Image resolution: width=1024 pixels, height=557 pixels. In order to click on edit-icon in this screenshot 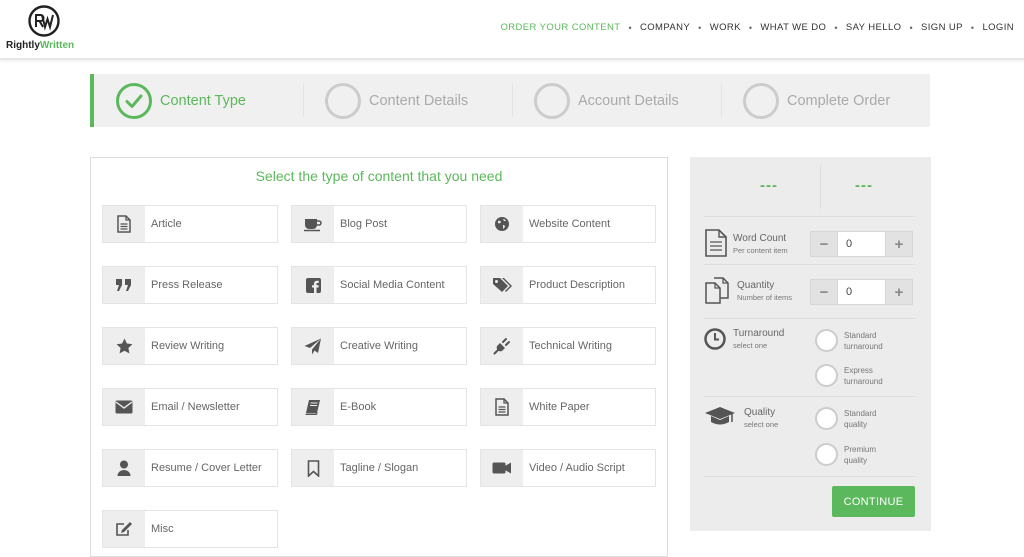, I will do `click(124, 529)`.